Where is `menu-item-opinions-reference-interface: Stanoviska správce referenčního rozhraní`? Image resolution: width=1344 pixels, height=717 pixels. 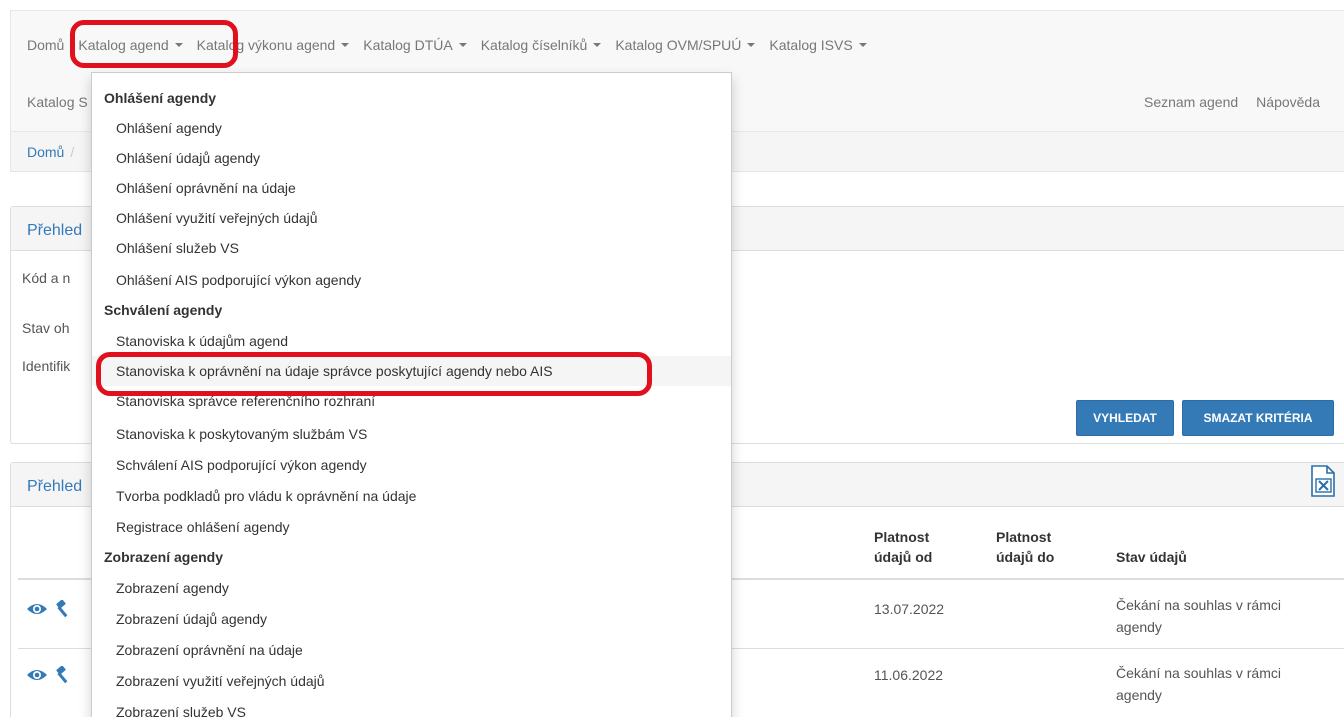
menu-item-opinions-reference-interface: Stanoviska správce referenčního rozhraní is located at coordinates (411, 401).